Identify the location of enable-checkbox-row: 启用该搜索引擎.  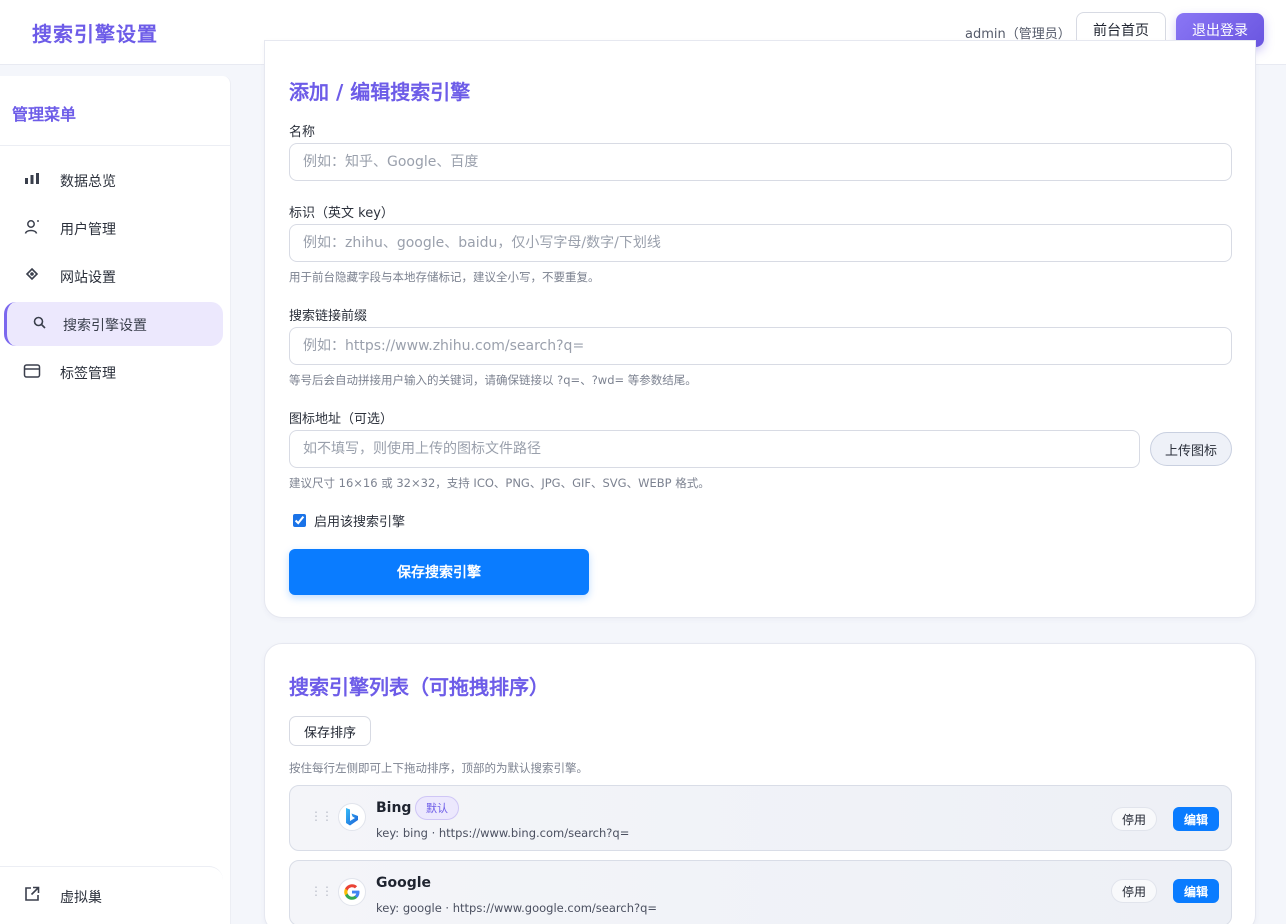
(349, 520).